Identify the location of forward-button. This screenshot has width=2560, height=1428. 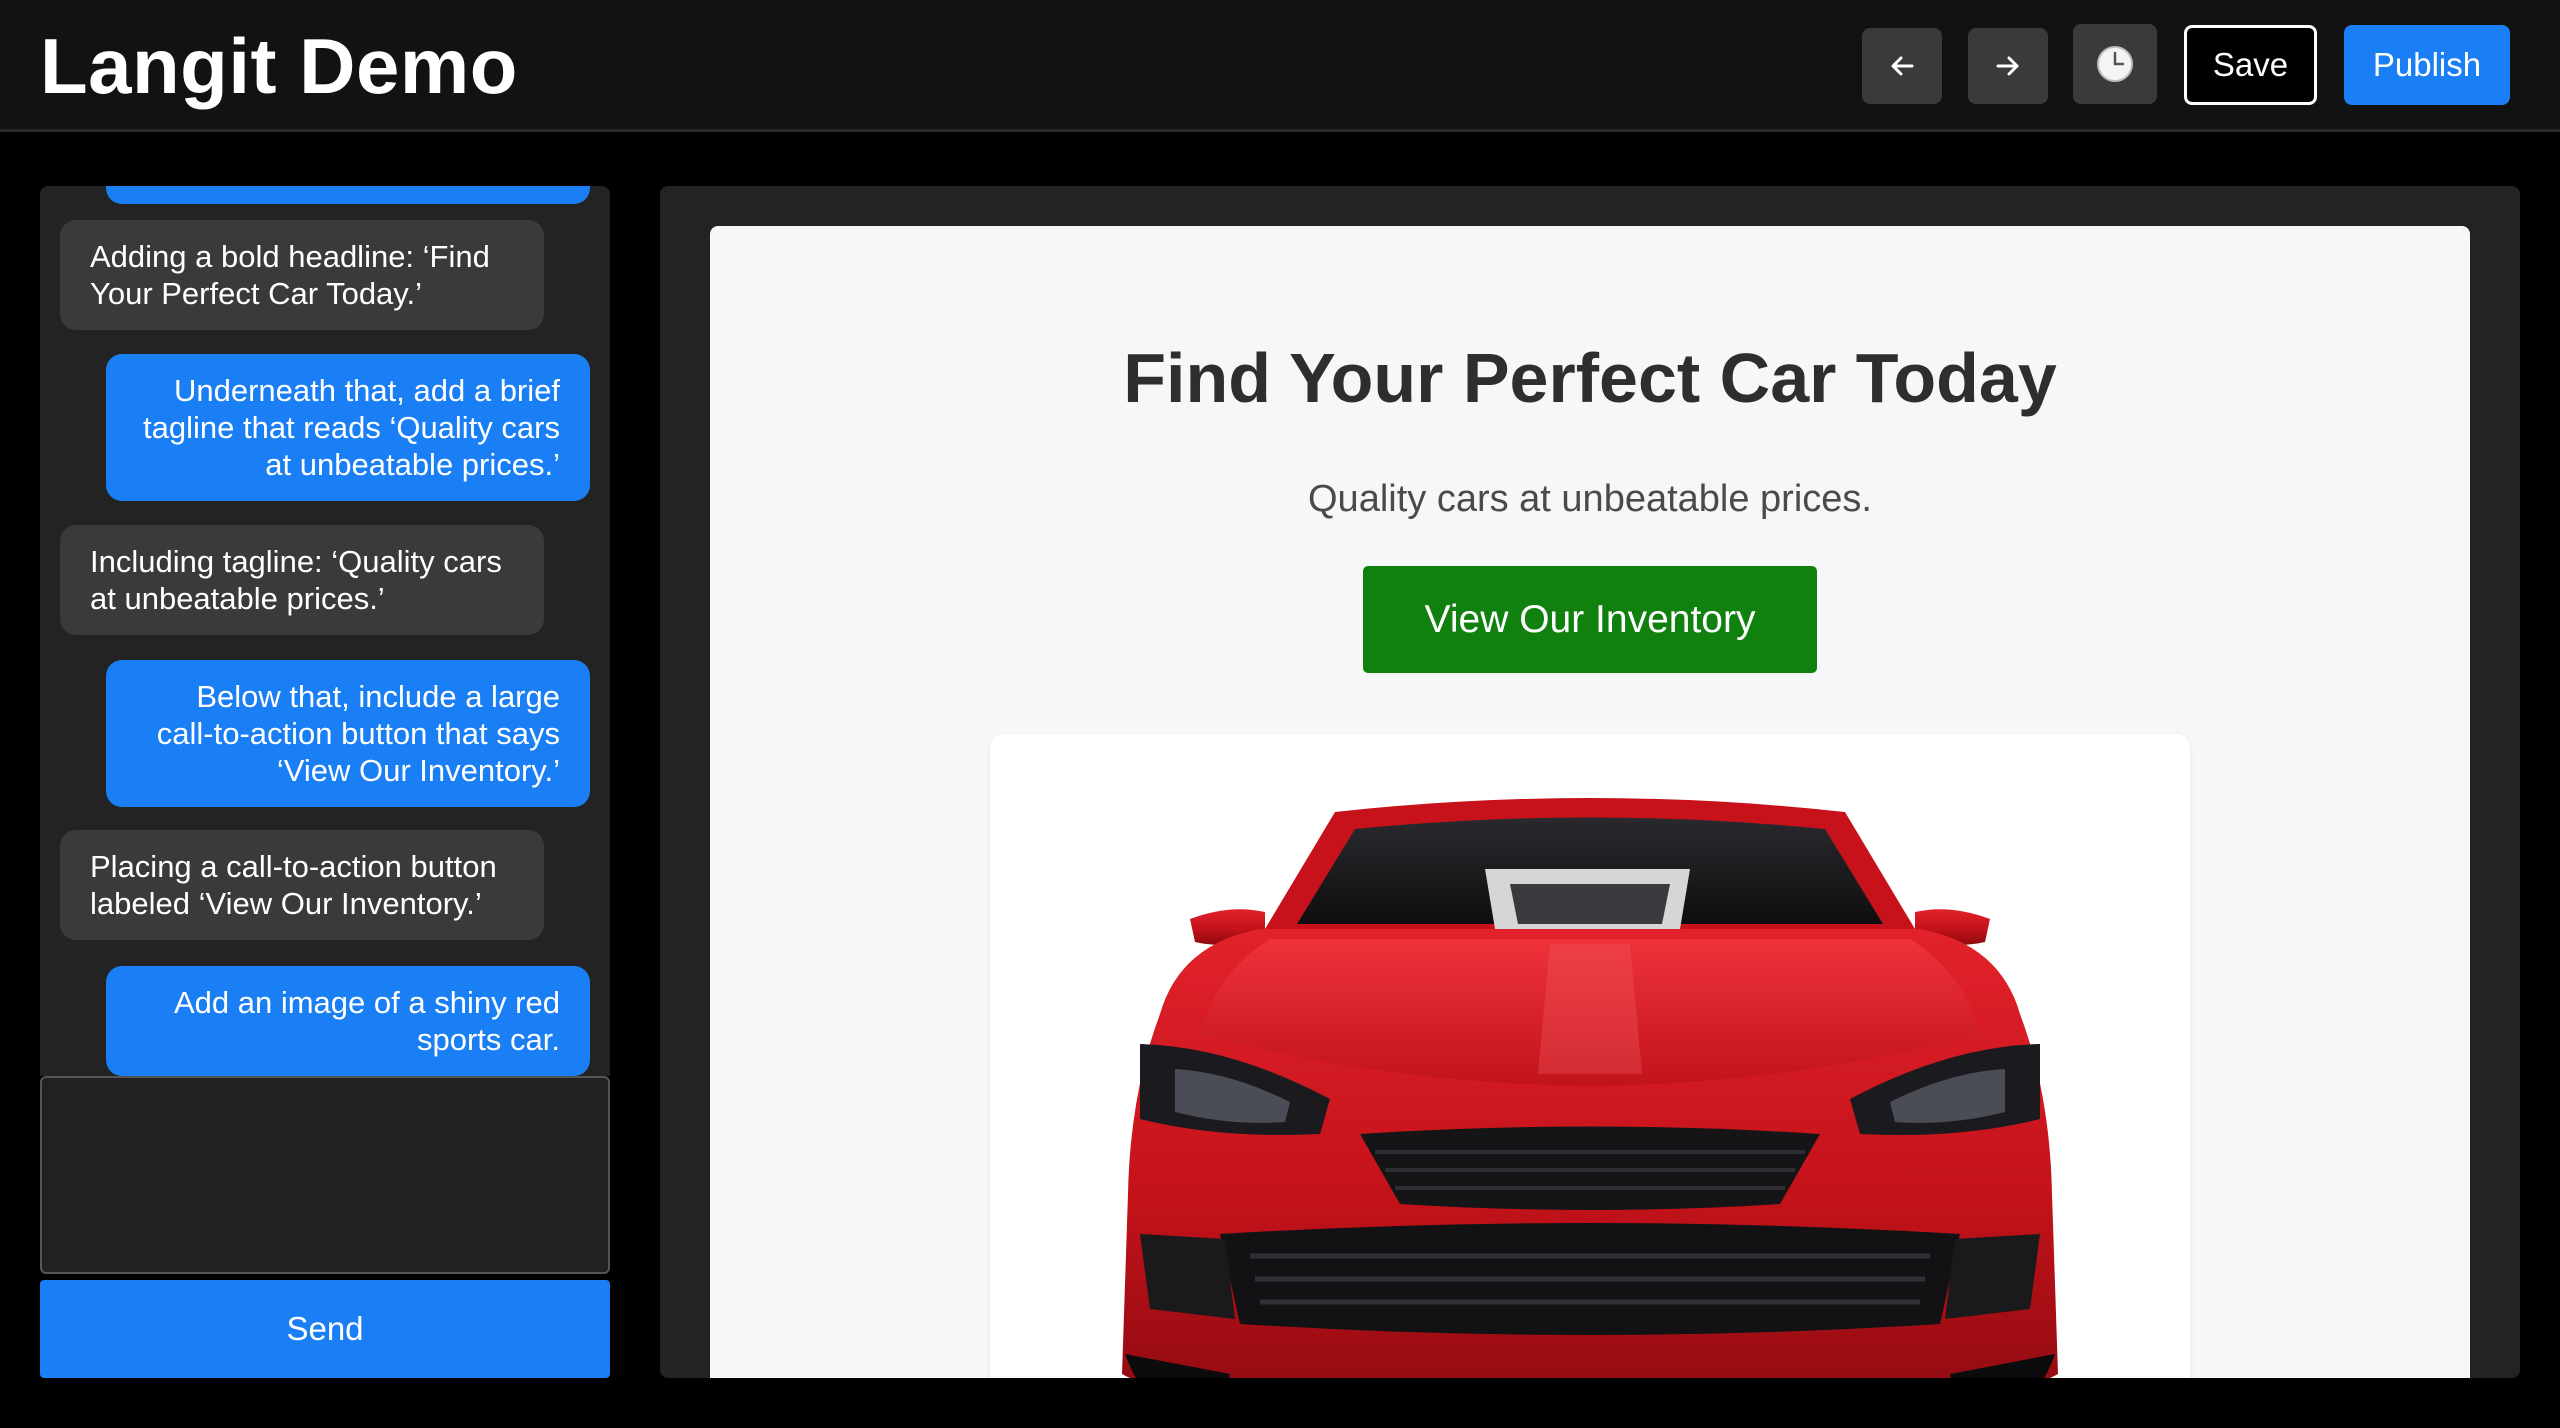
(2008, 66).